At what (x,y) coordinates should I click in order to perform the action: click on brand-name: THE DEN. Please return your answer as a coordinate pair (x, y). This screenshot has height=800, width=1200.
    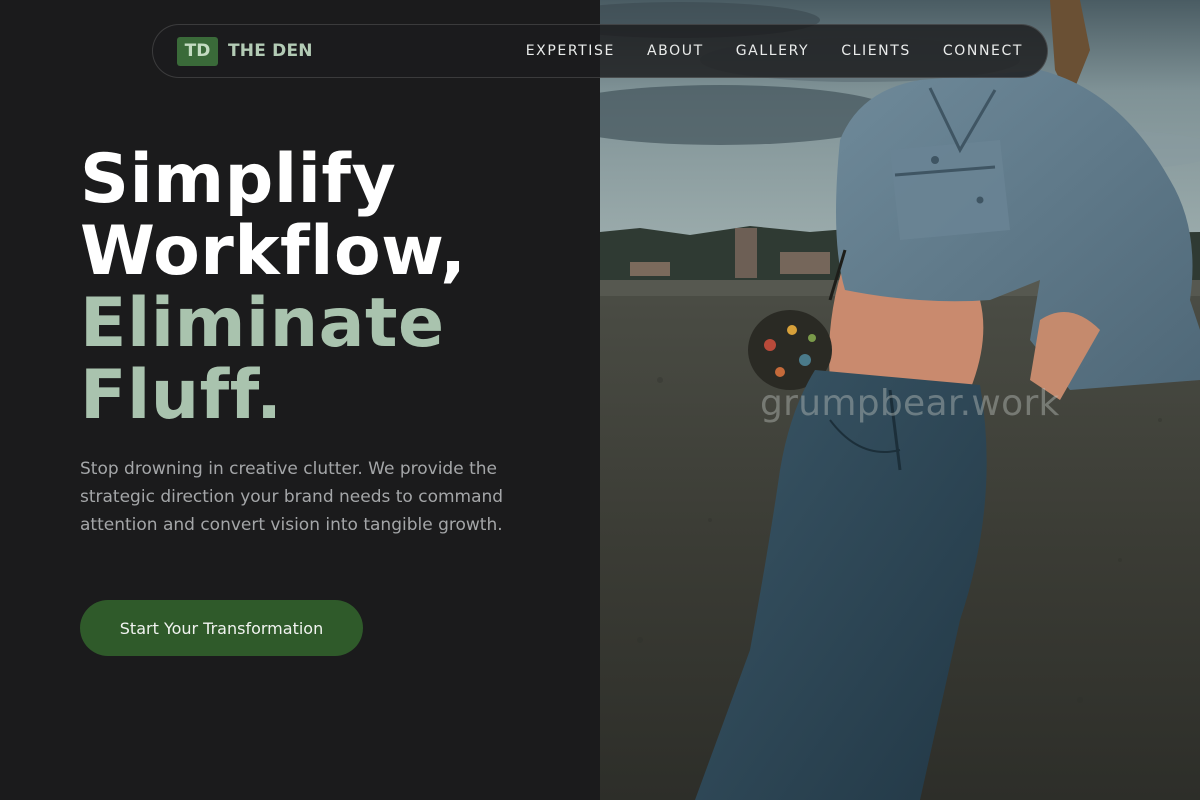
    Looking at the image, I should click on (270, 51).